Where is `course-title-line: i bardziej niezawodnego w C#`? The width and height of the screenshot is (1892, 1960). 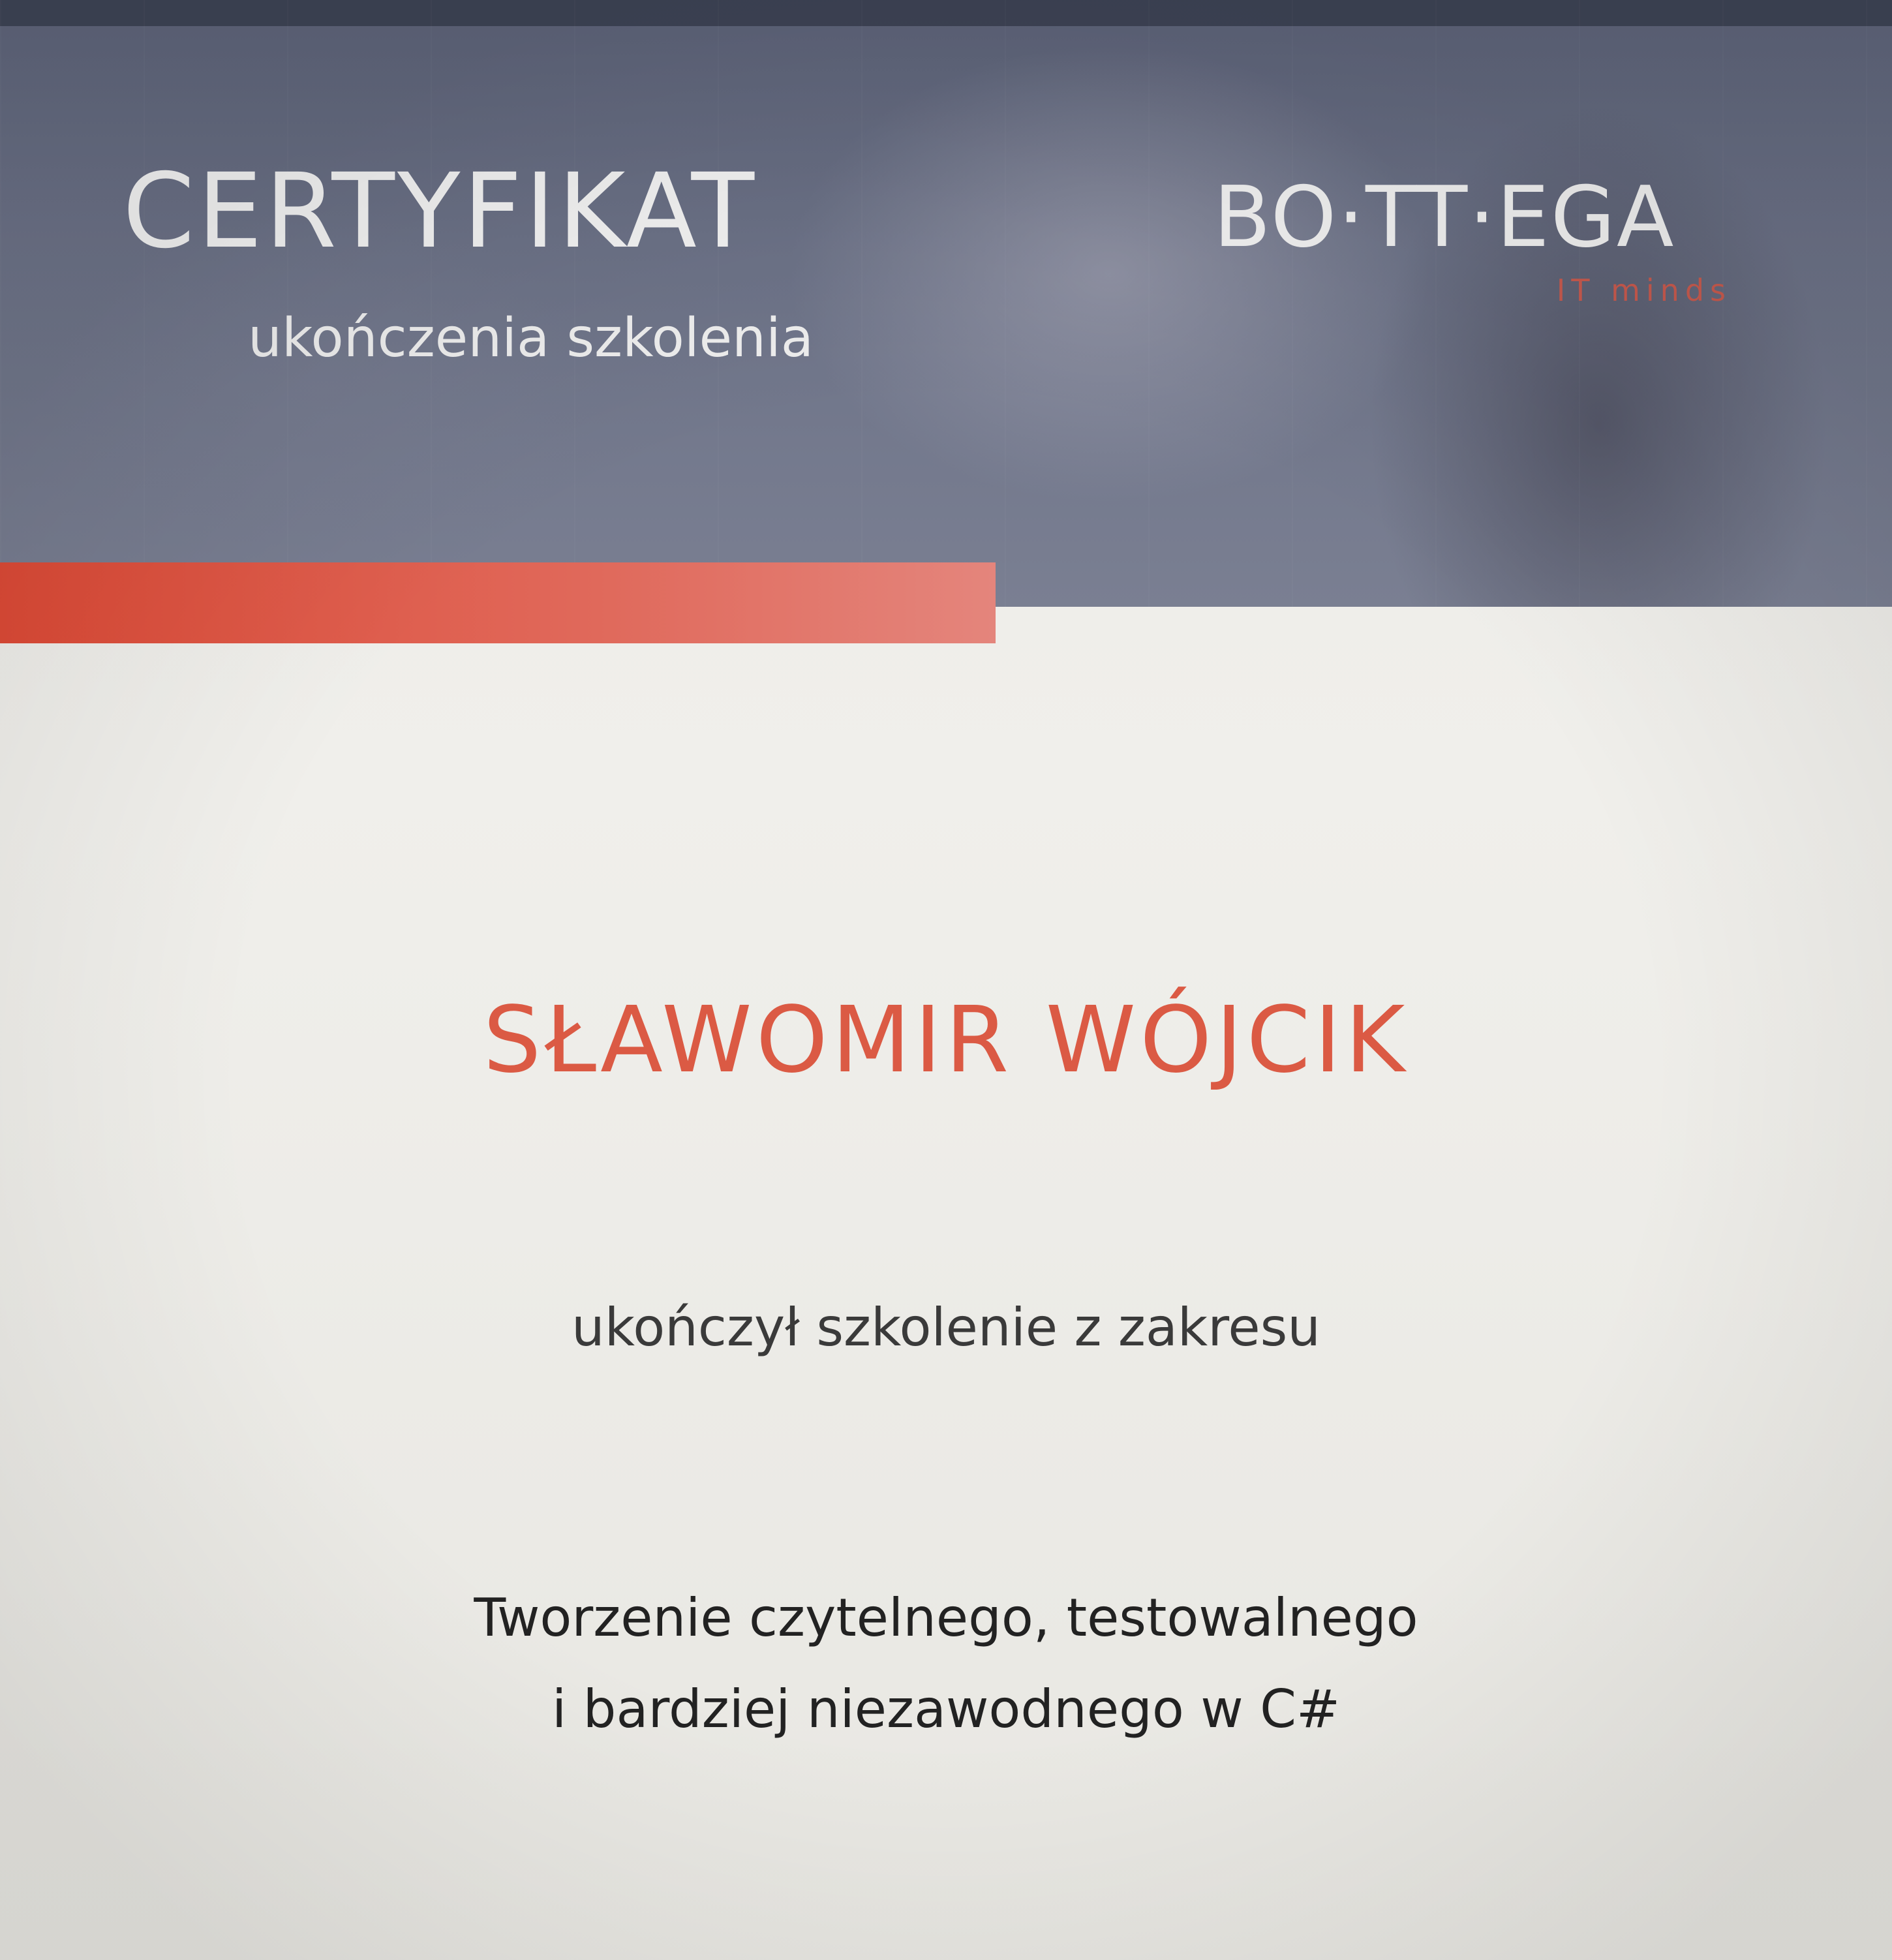
course-title-line: i bardziej niezawodnego w C# is located at coordinates (946, 1709).